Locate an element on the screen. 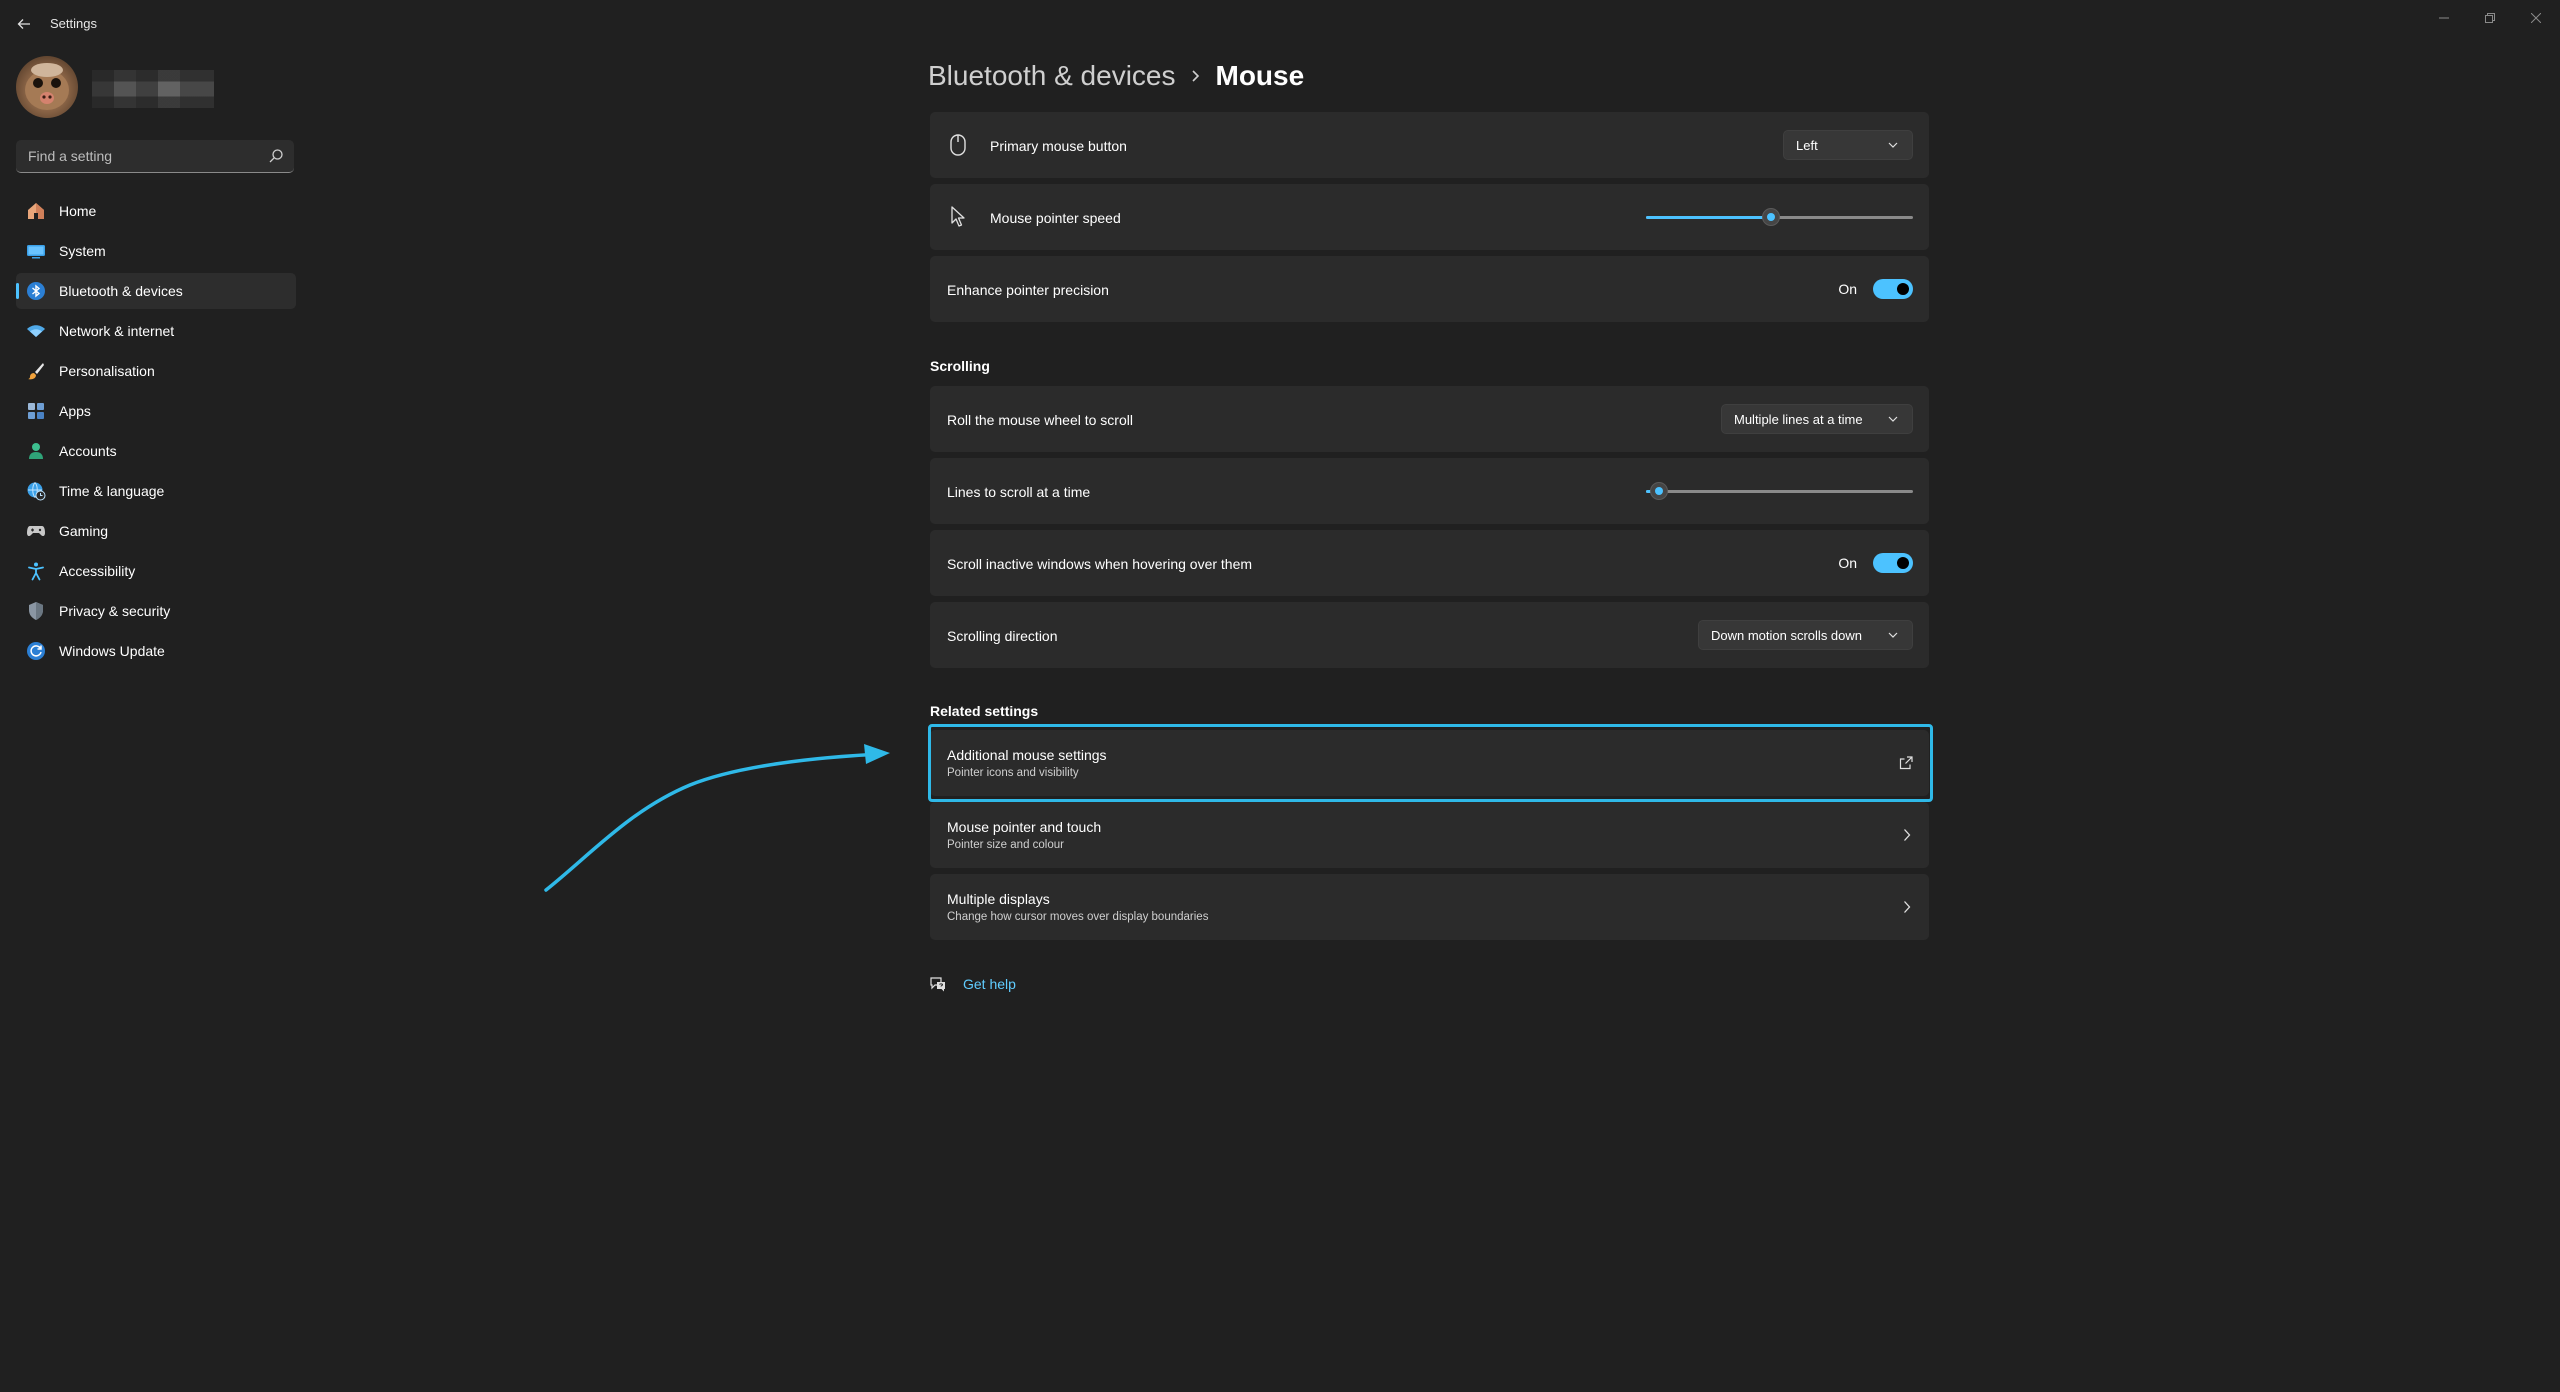 This screenshot has height=1392, width=2560. sidebar-item-system: System is located at coordinates (156, 251).